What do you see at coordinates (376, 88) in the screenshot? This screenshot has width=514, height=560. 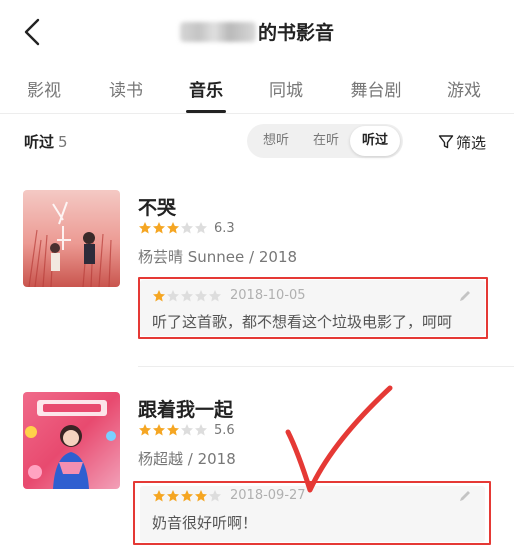 I see `tab-stage: 舞台剧` at bounding box center [376, 88].